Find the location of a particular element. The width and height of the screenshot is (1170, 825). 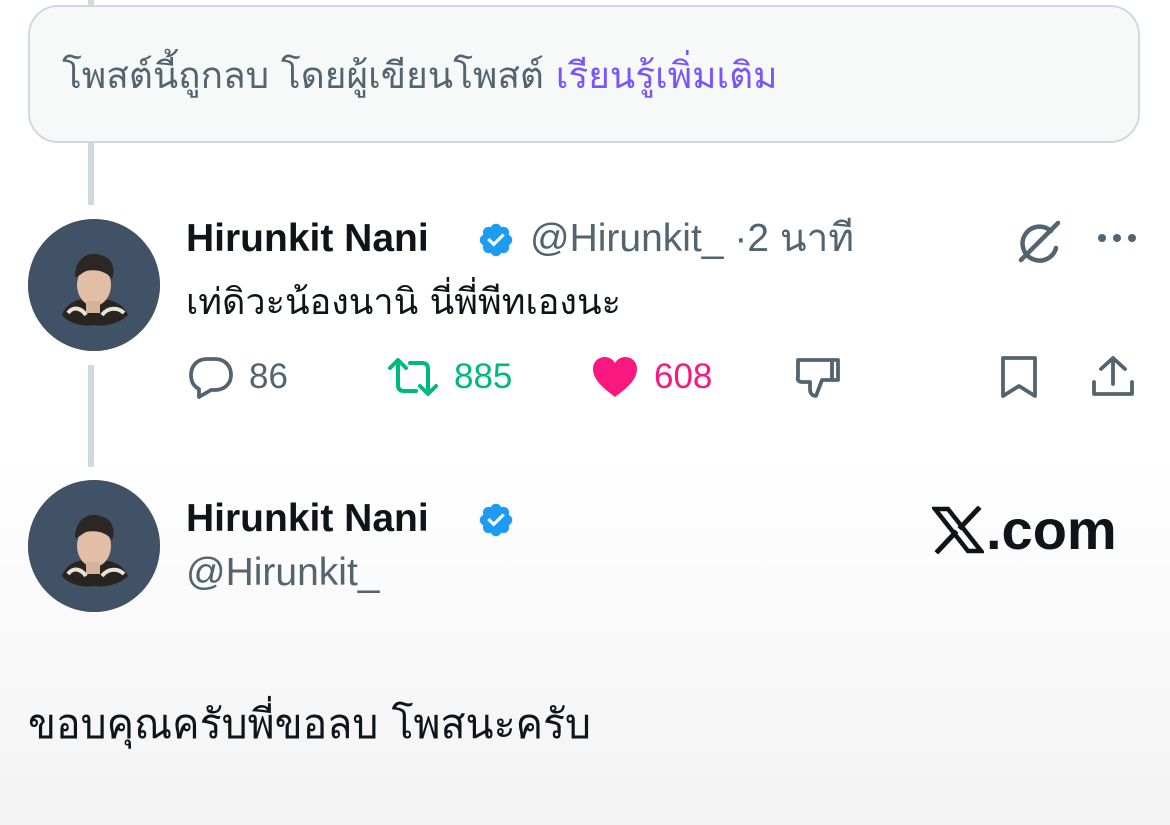

reply-handle-line: @Hirunkit_ ·2 นาที is located at coordinates (692, 239).